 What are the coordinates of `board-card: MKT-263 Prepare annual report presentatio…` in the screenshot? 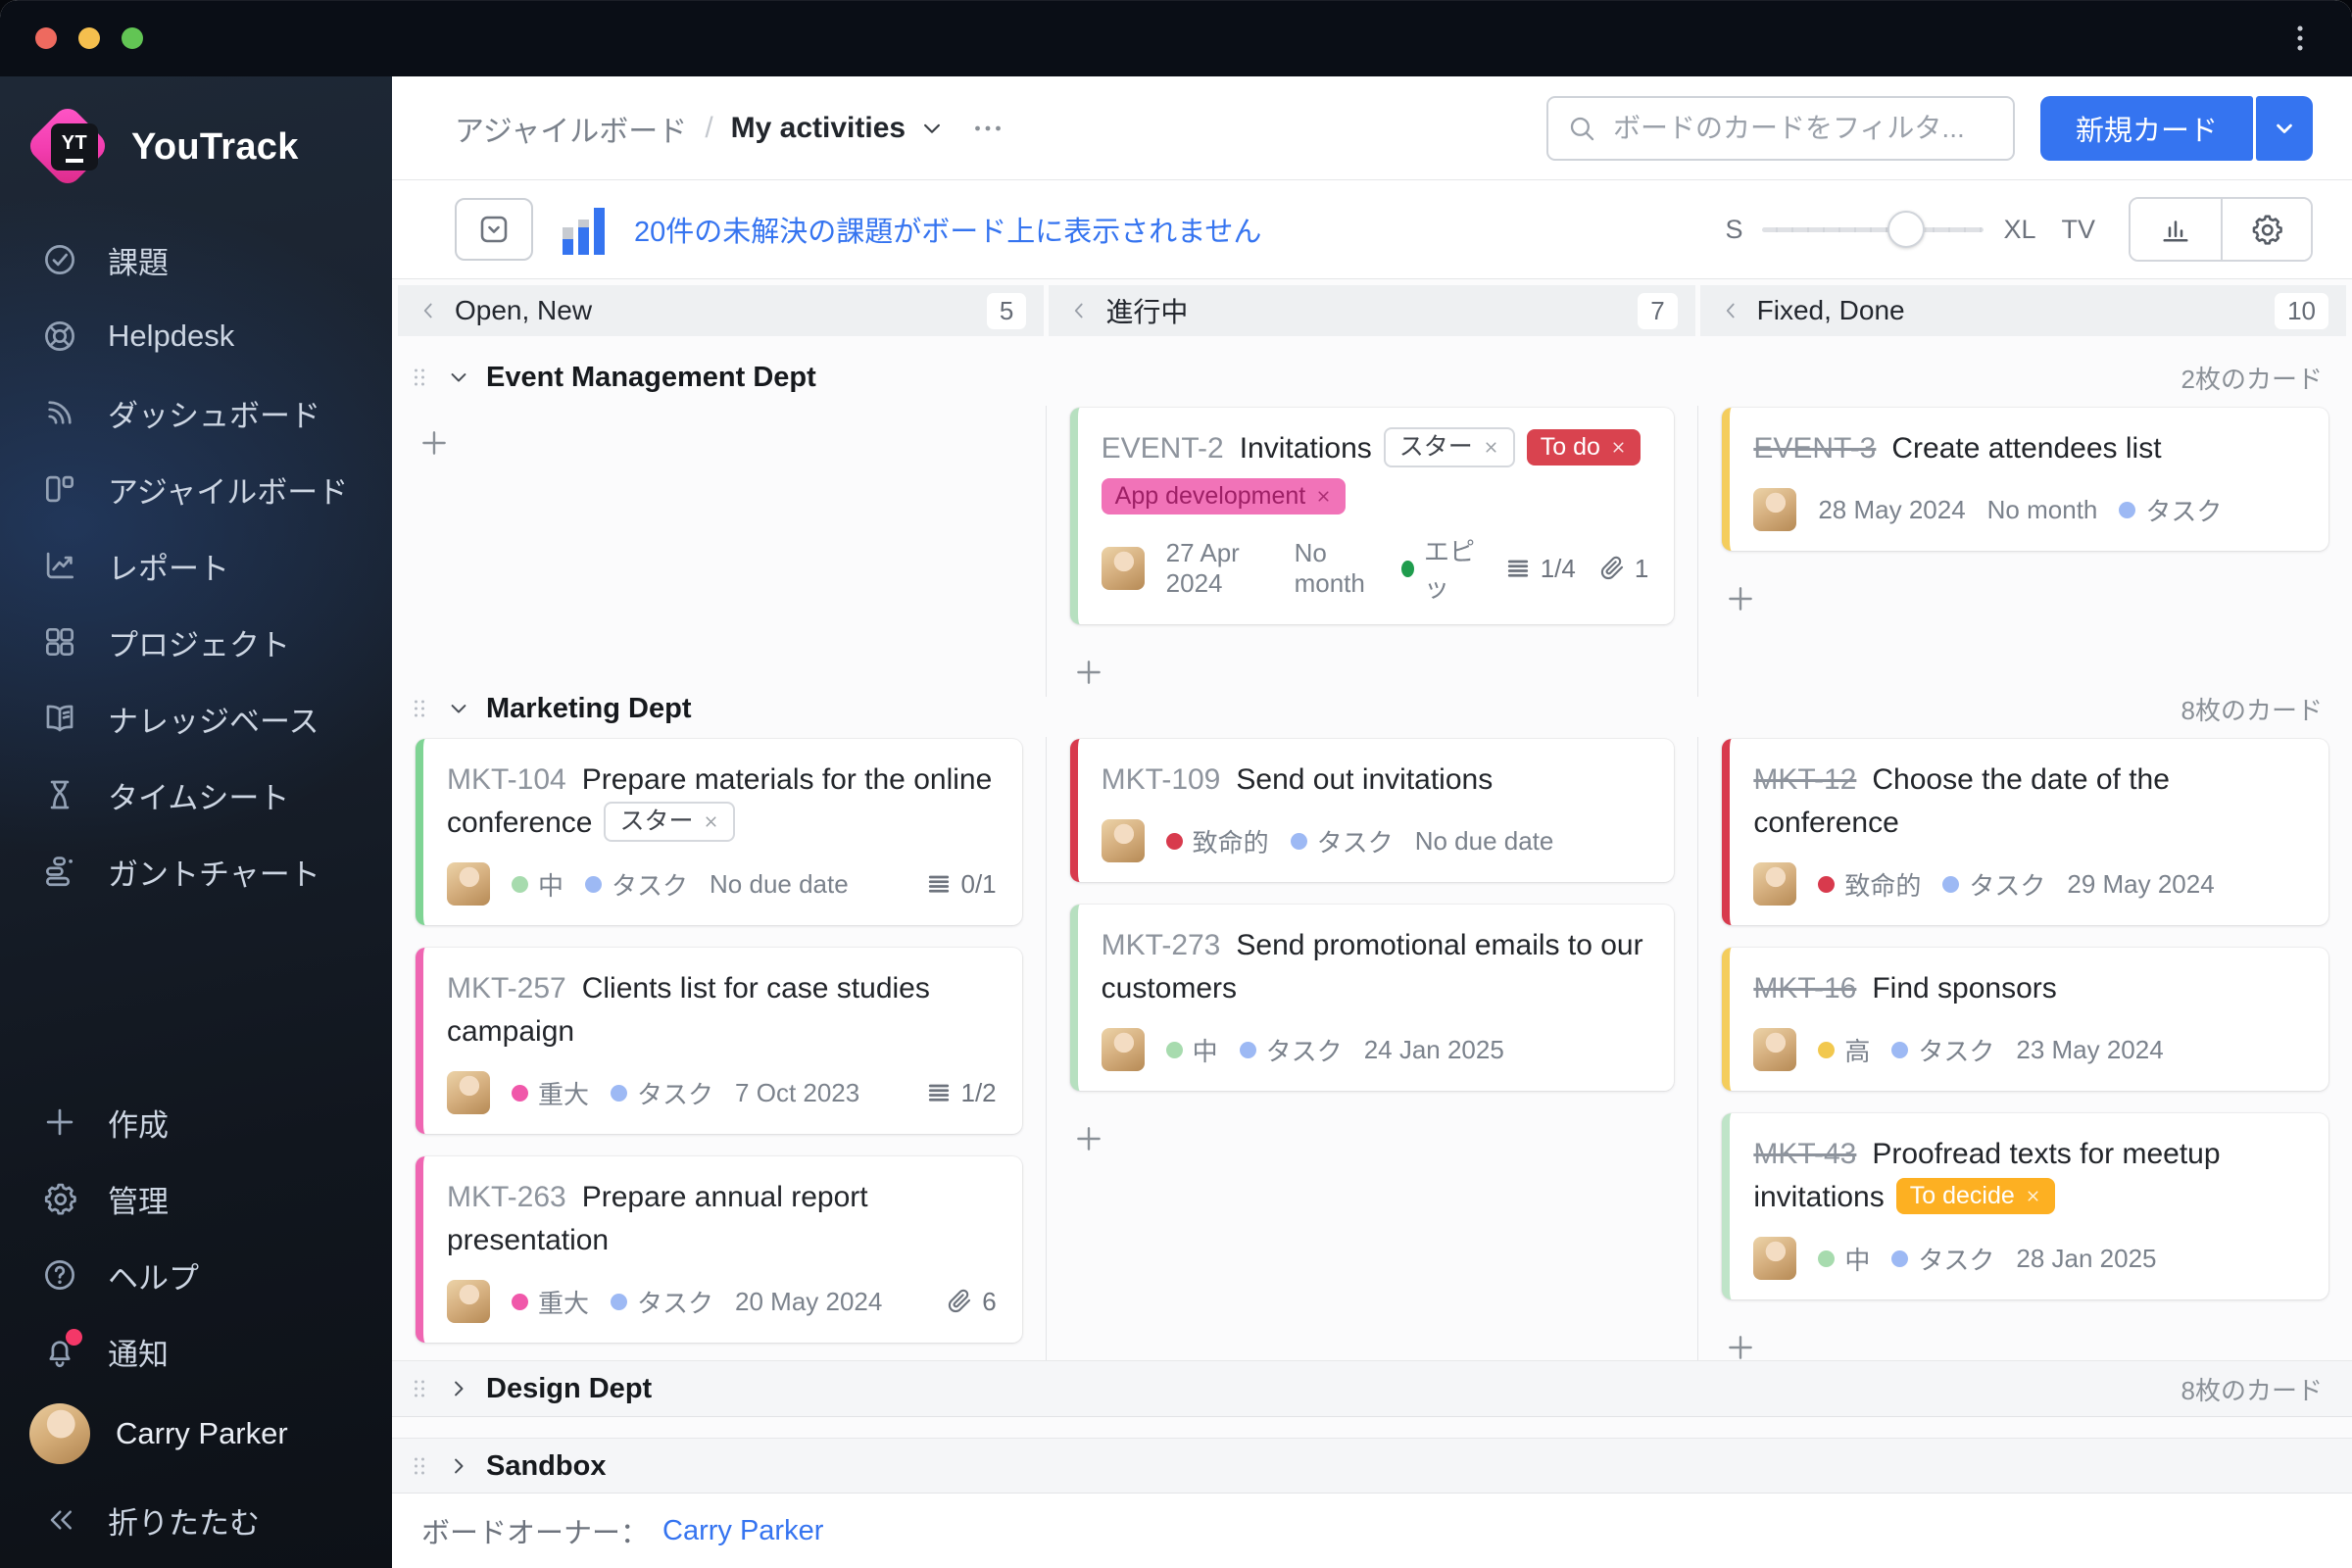 It's located at (719, 1249).